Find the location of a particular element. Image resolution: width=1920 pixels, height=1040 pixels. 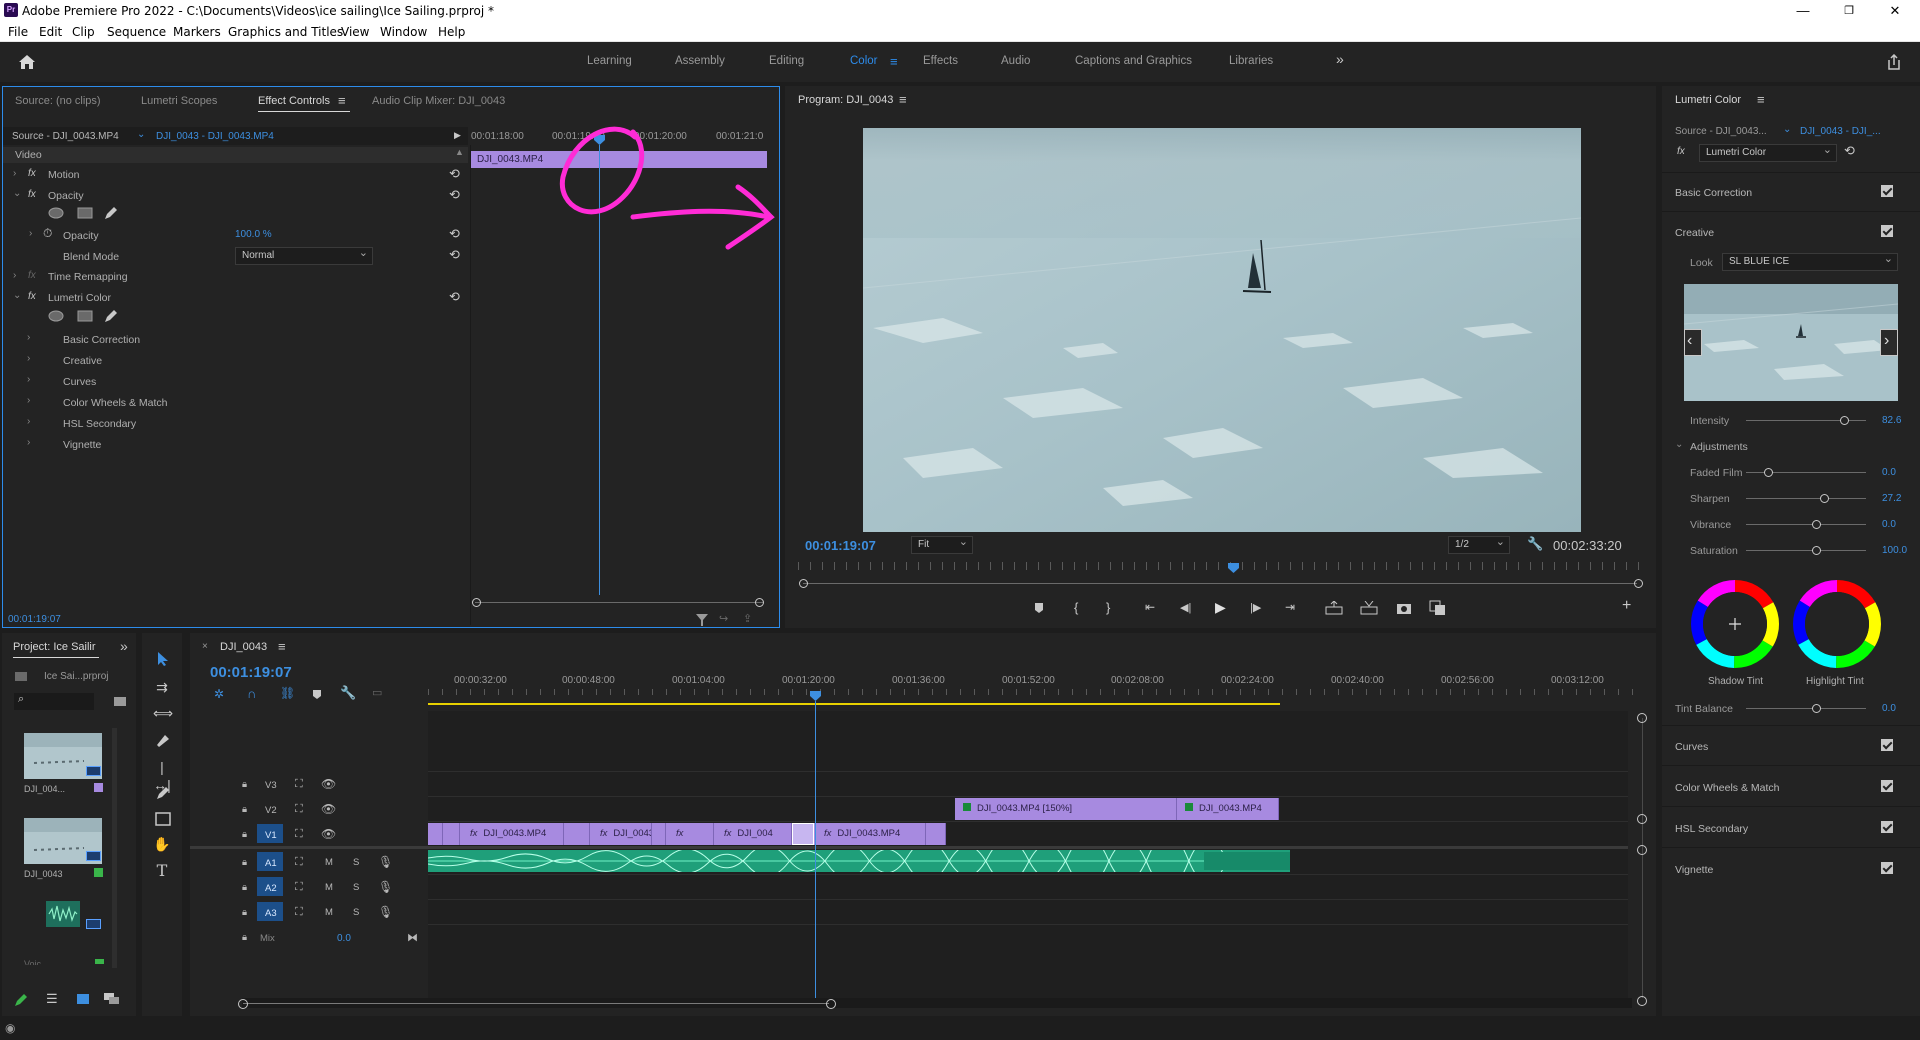

play-only-audio-icon: ↪ is located at coordinates (723, 618).